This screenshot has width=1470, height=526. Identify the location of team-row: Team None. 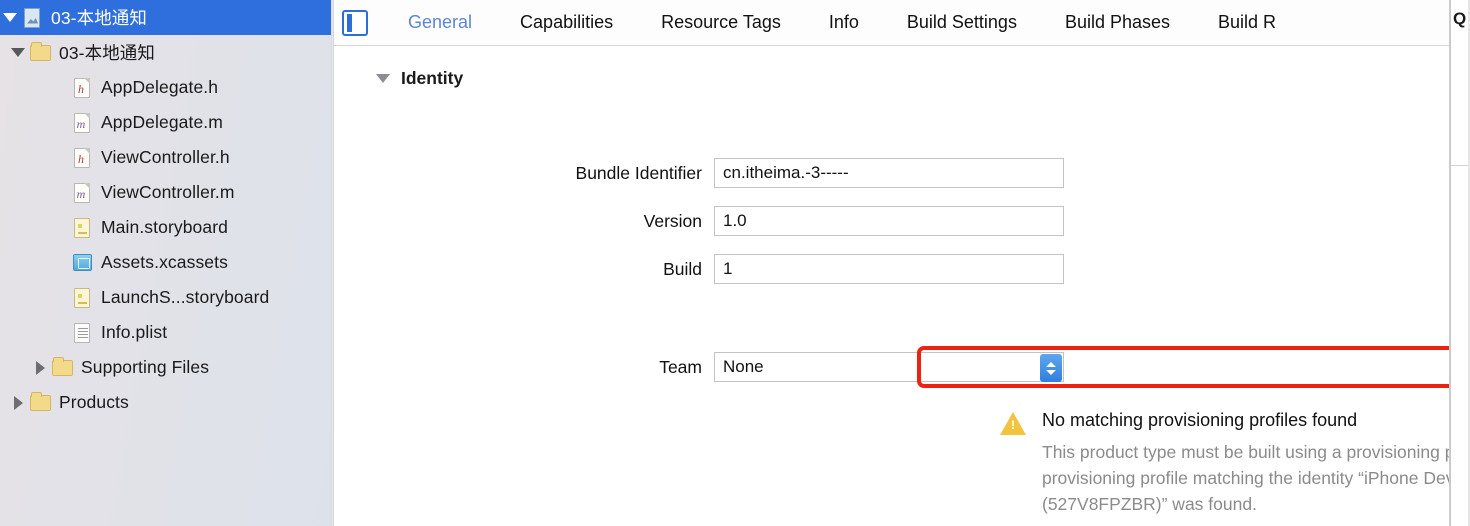
(699, 367).